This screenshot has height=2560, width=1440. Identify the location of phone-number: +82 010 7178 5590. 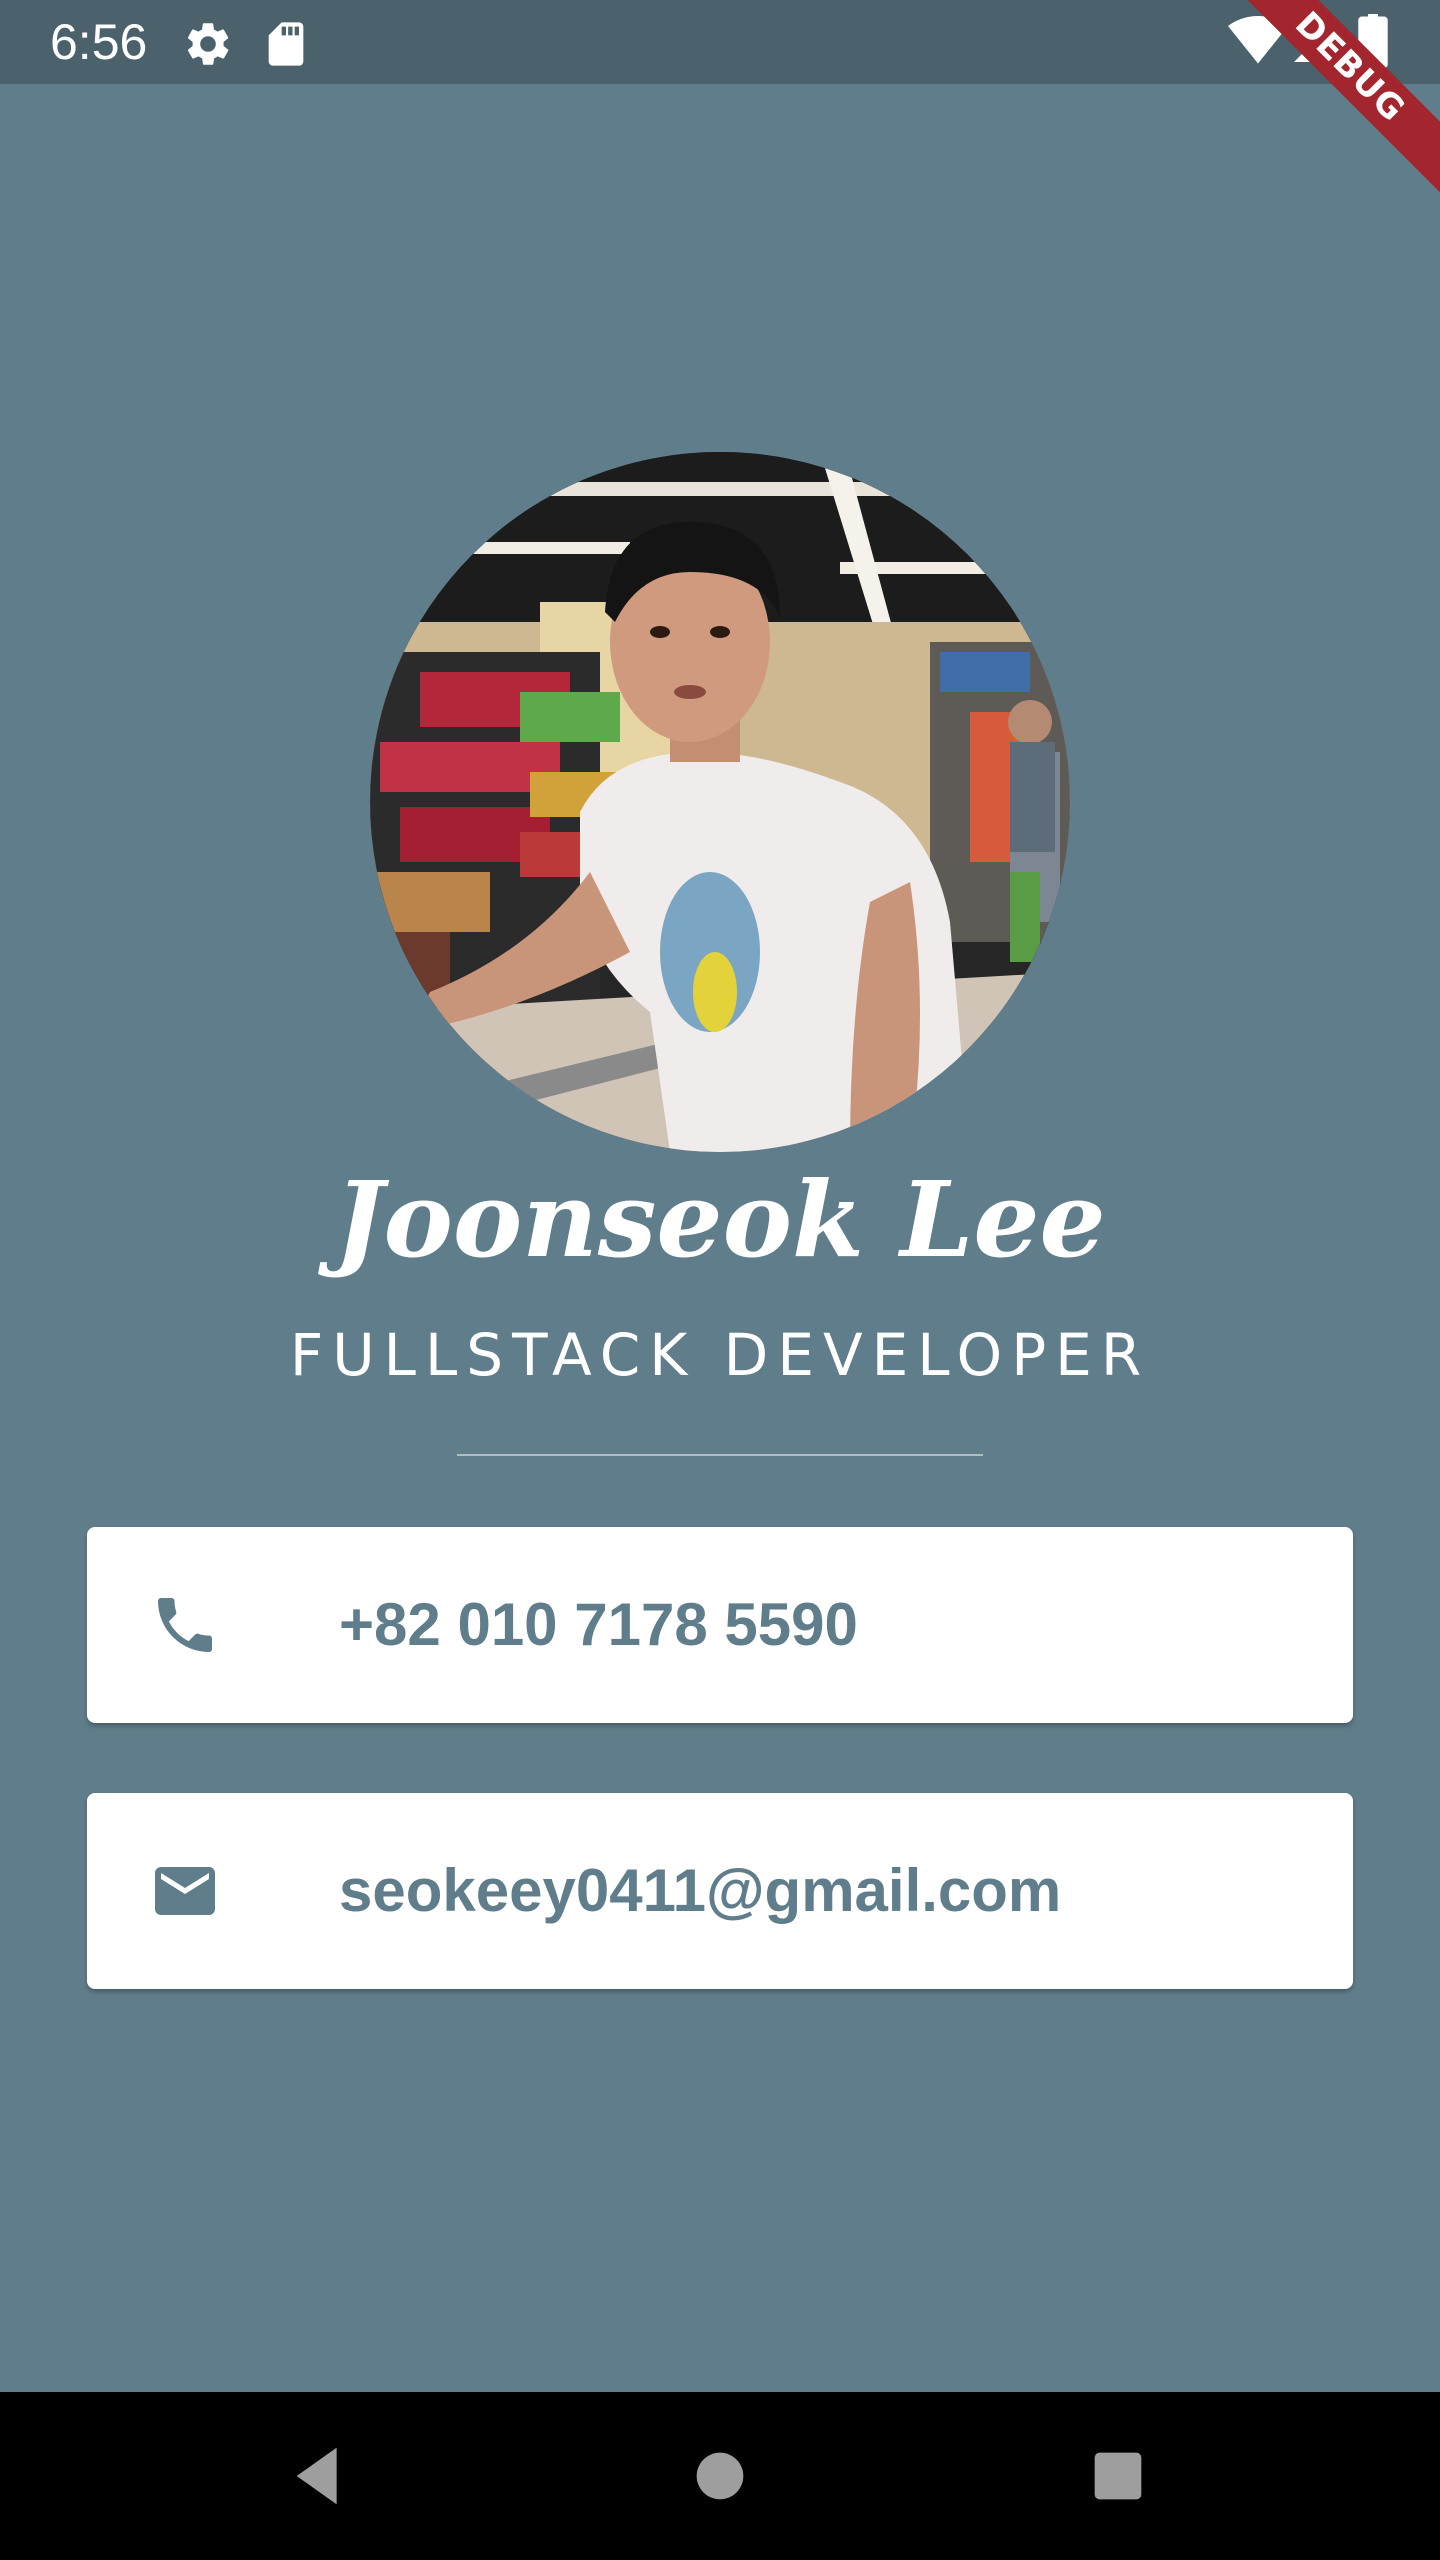
(598, 1624).